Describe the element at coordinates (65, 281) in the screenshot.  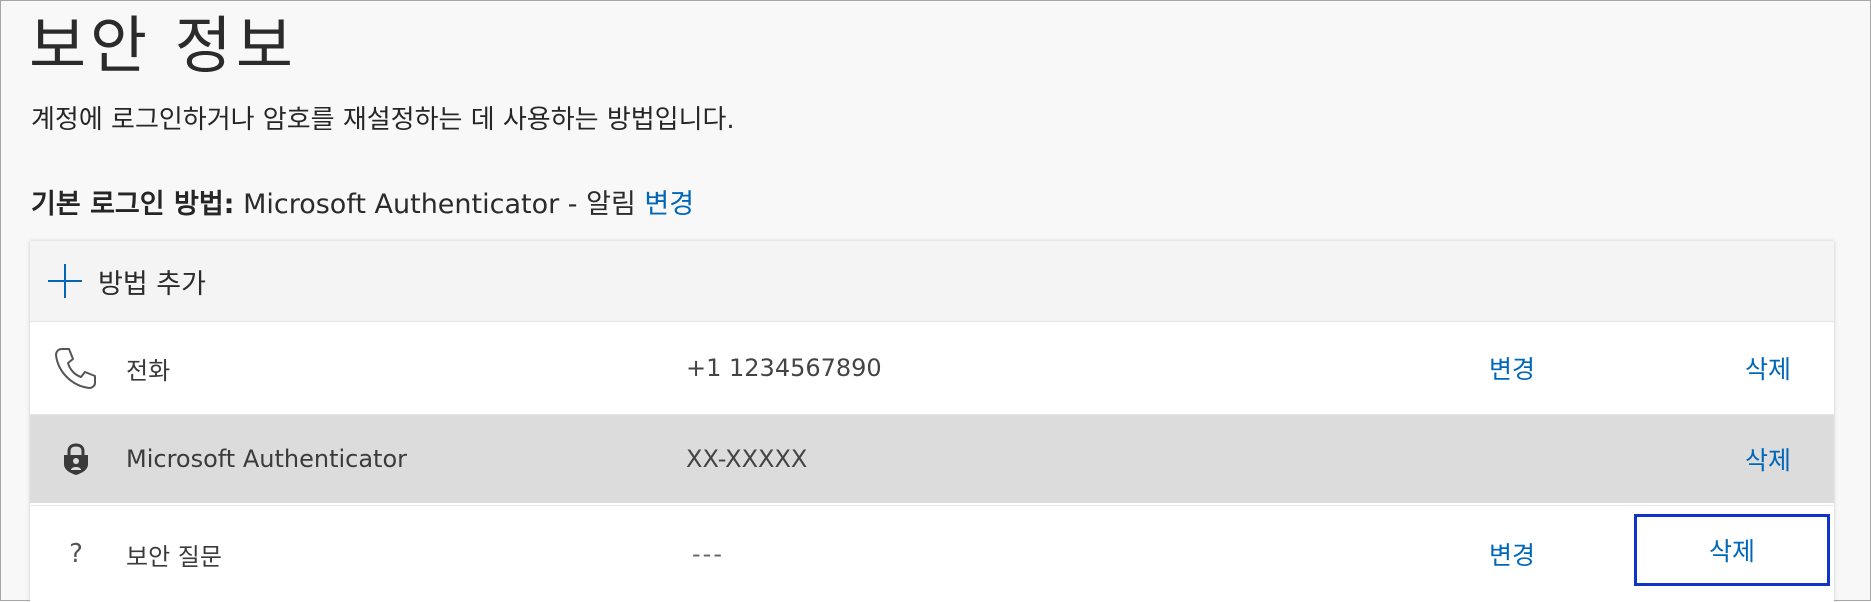
I see `plus-icon` at that location.